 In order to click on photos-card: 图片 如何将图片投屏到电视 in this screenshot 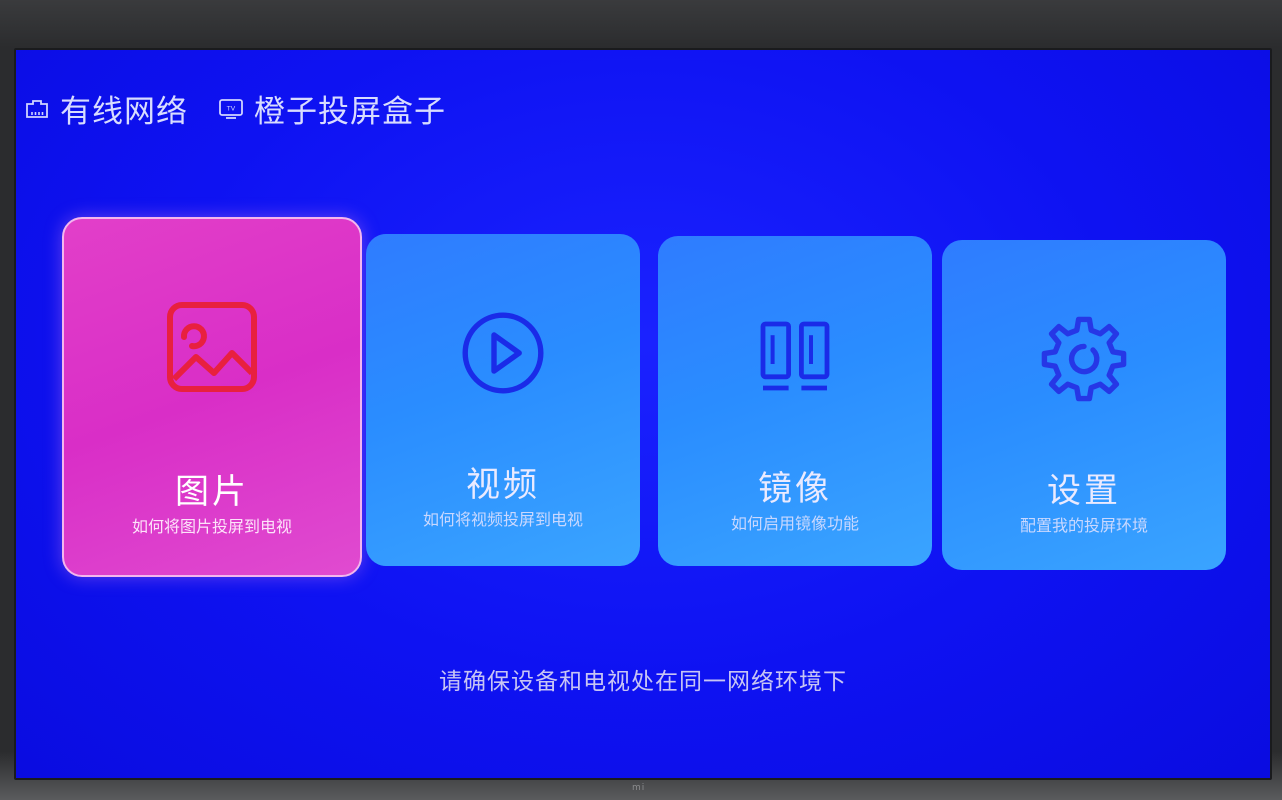, I will do `click(212, 397)`.